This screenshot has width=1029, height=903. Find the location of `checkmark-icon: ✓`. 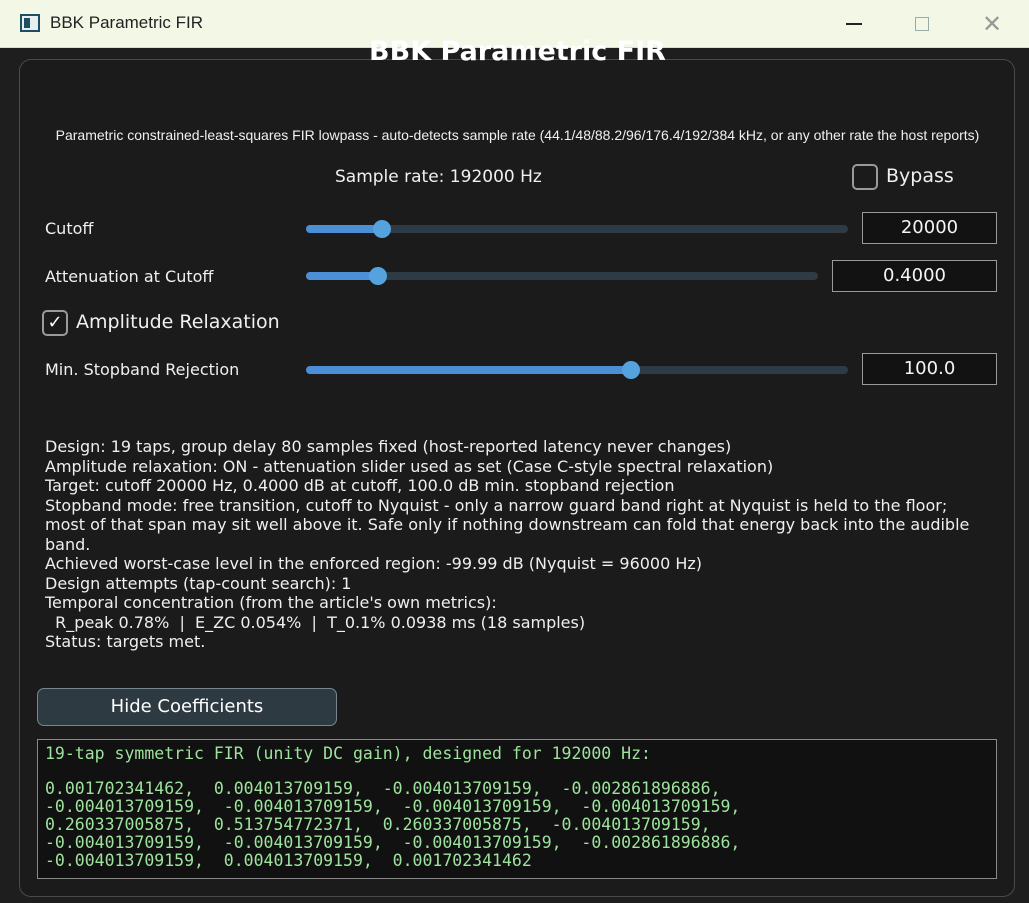

checkmark-icon: ✓ is located at coordinates (55, 322).